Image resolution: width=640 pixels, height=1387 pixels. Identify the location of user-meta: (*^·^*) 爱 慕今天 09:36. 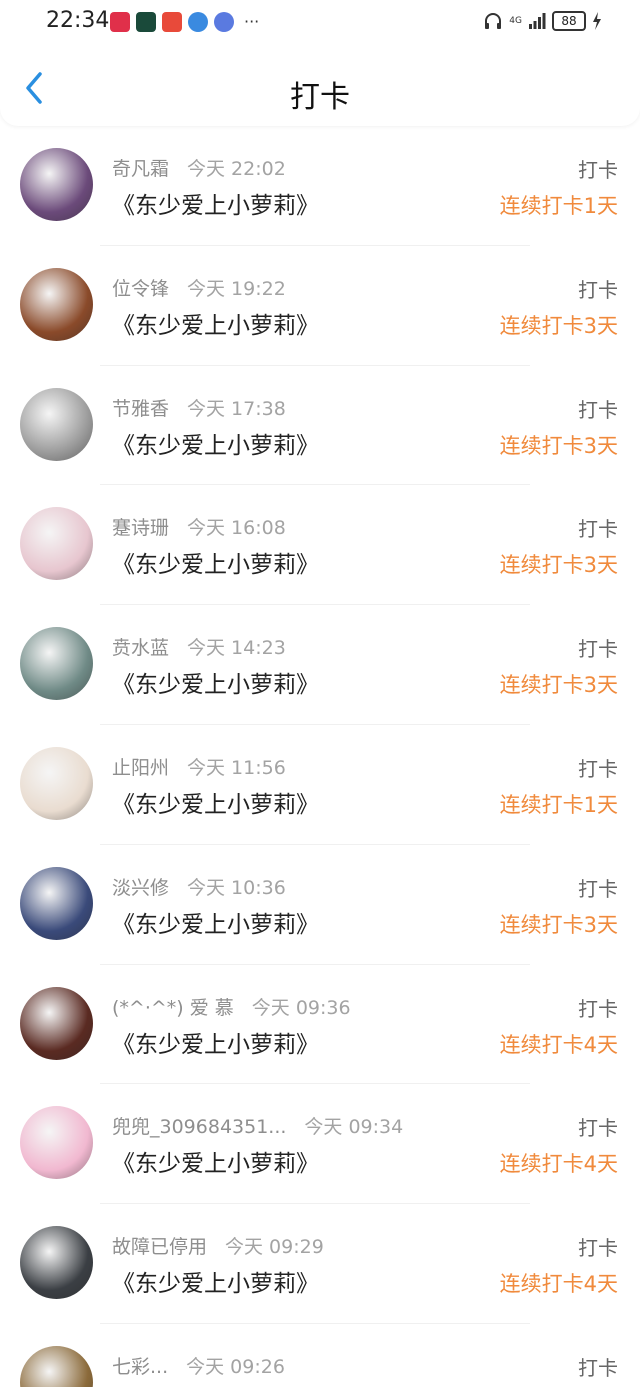
(231, 1006).